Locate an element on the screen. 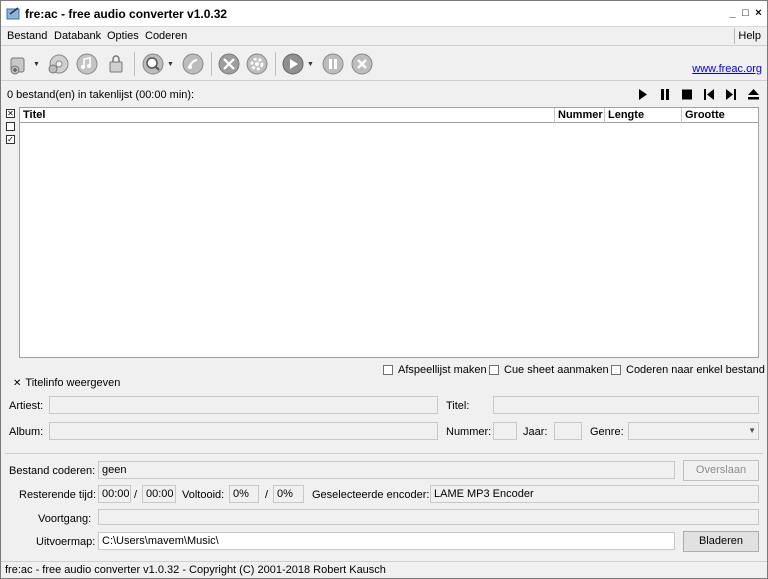 This screenshot has width=768, height=579. column-length: Lengte is located at coordinates (643, 115).